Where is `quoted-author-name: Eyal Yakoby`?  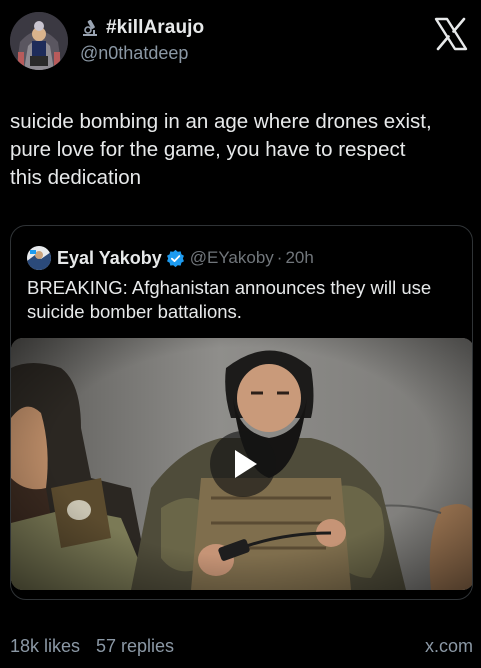 quoted-author-name: Eyal Yakoby is located at coordinates (109, 258).